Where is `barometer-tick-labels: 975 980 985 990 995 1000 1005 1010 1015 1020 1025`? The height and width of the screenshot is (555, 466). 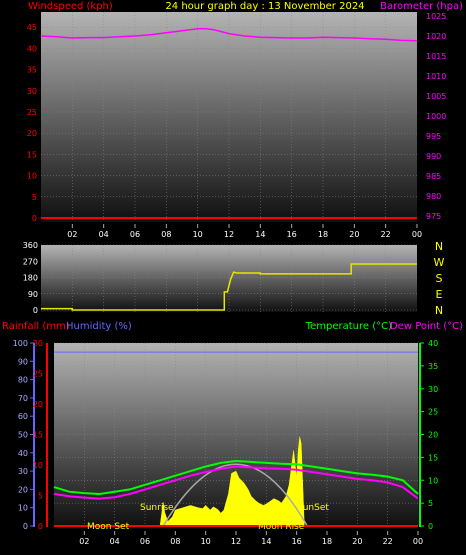 barometer-tick-labels: 975 980 985 990 995 1000 1005 1010 1015 1020 1025 is located at coordinates (436, 116).